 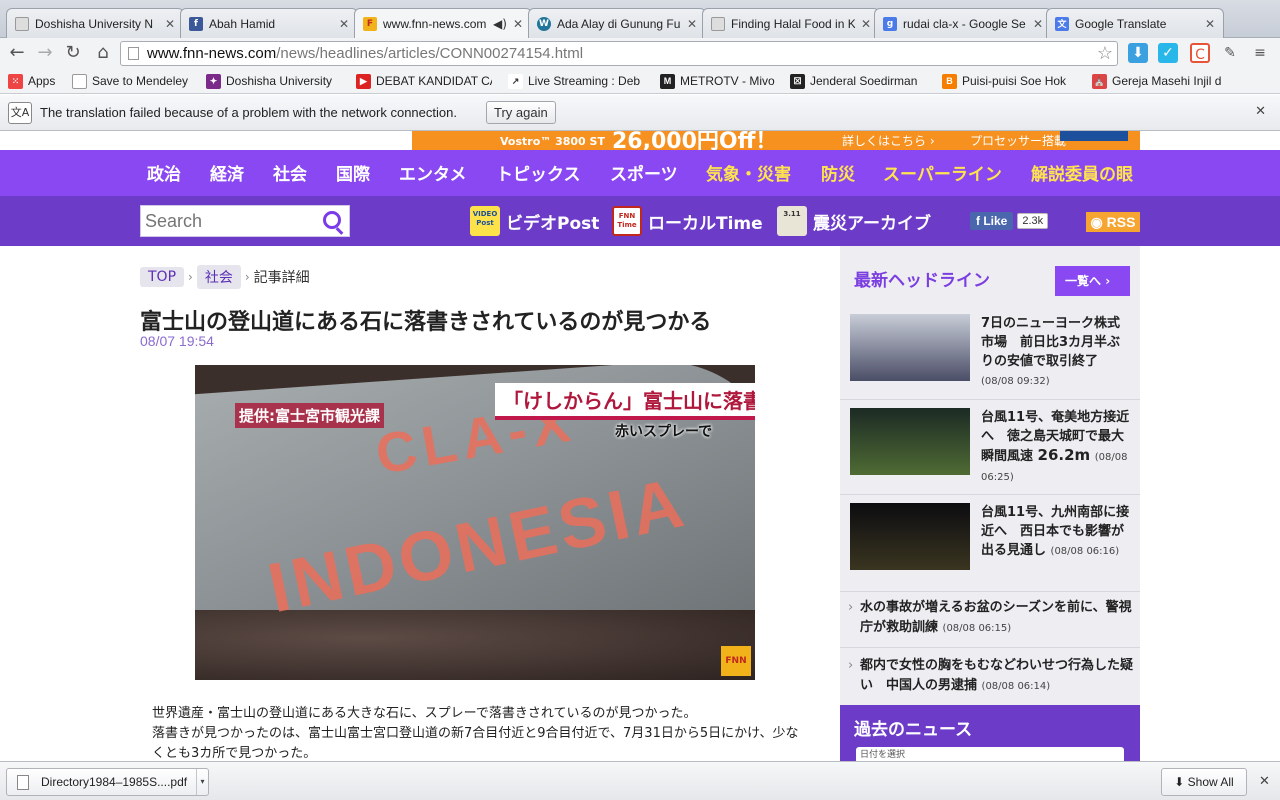 I want to click on tab-google-translate: 文 Google Translate ✕, so click(x=1135, y=23).